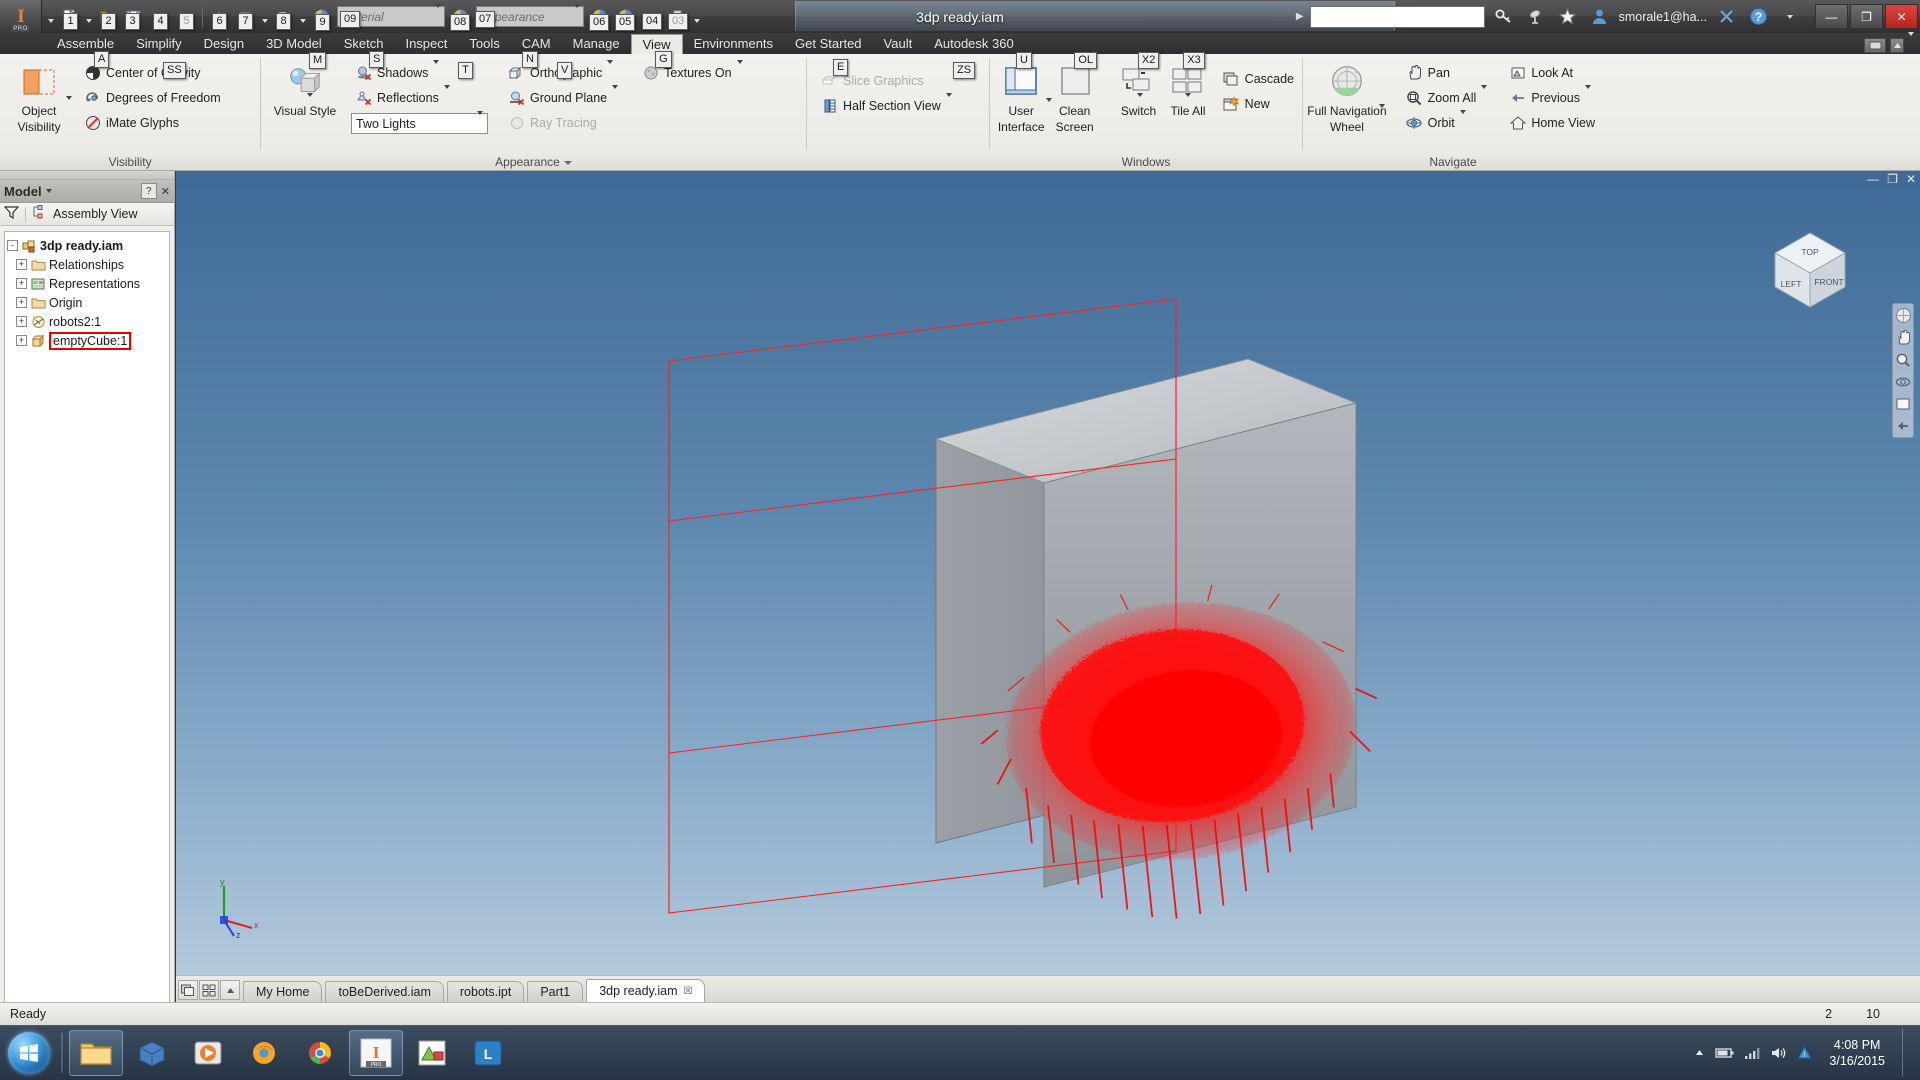  I want to click on doc-tile-button, so click(209, 990).